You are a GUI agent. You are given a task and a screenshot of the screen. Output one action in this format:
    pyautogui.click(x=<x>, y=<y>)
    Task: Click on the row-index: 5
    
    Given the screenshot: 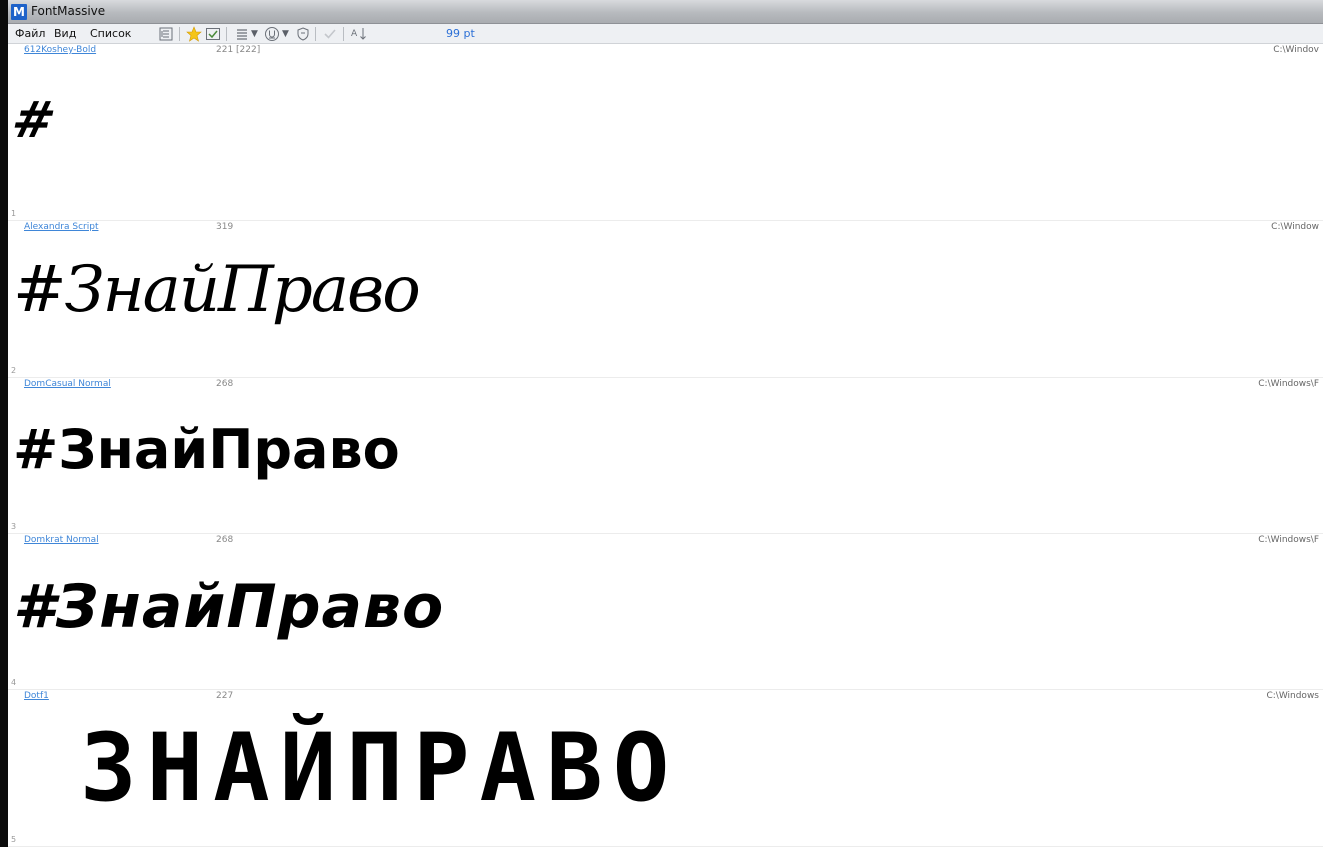 What is the action you would take?
    pyautogui.click(x=14, y=839)
    